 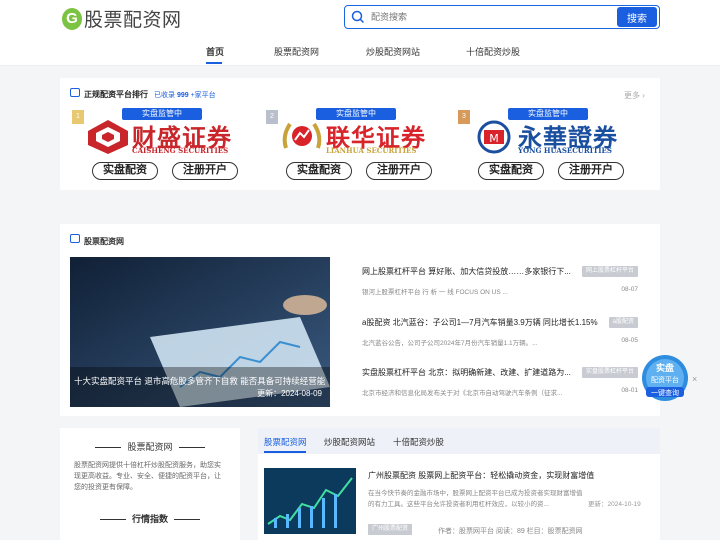 I want to click on news-tag: 实盘股票杠杆平台, so click(x=609, y=372).